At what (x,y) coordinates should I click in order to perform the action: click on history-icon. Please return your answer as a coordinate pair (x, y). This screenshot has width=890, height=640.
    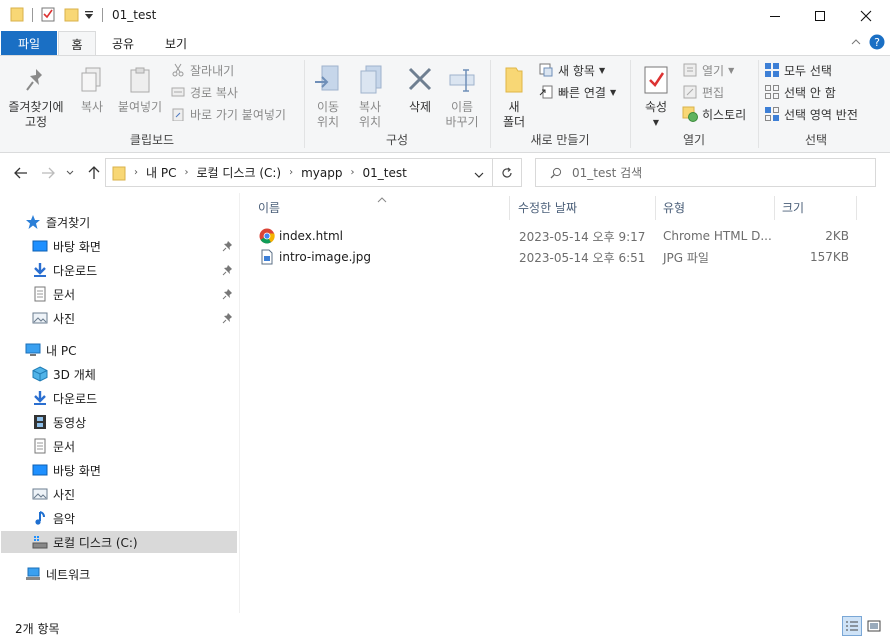
    Looking at the image, I should click on (690, 114).